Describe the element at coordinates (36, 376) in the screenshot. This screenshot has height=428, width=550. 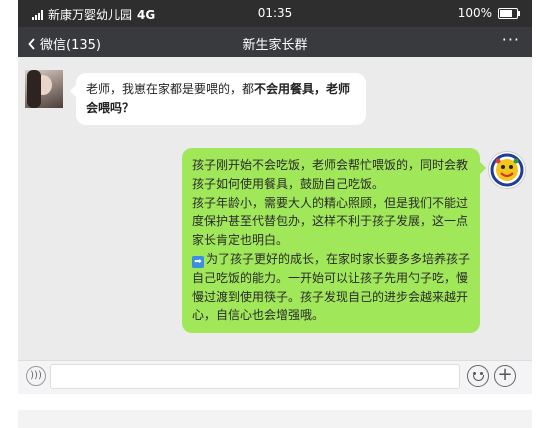
I see `voice-icon: )))` at that location.